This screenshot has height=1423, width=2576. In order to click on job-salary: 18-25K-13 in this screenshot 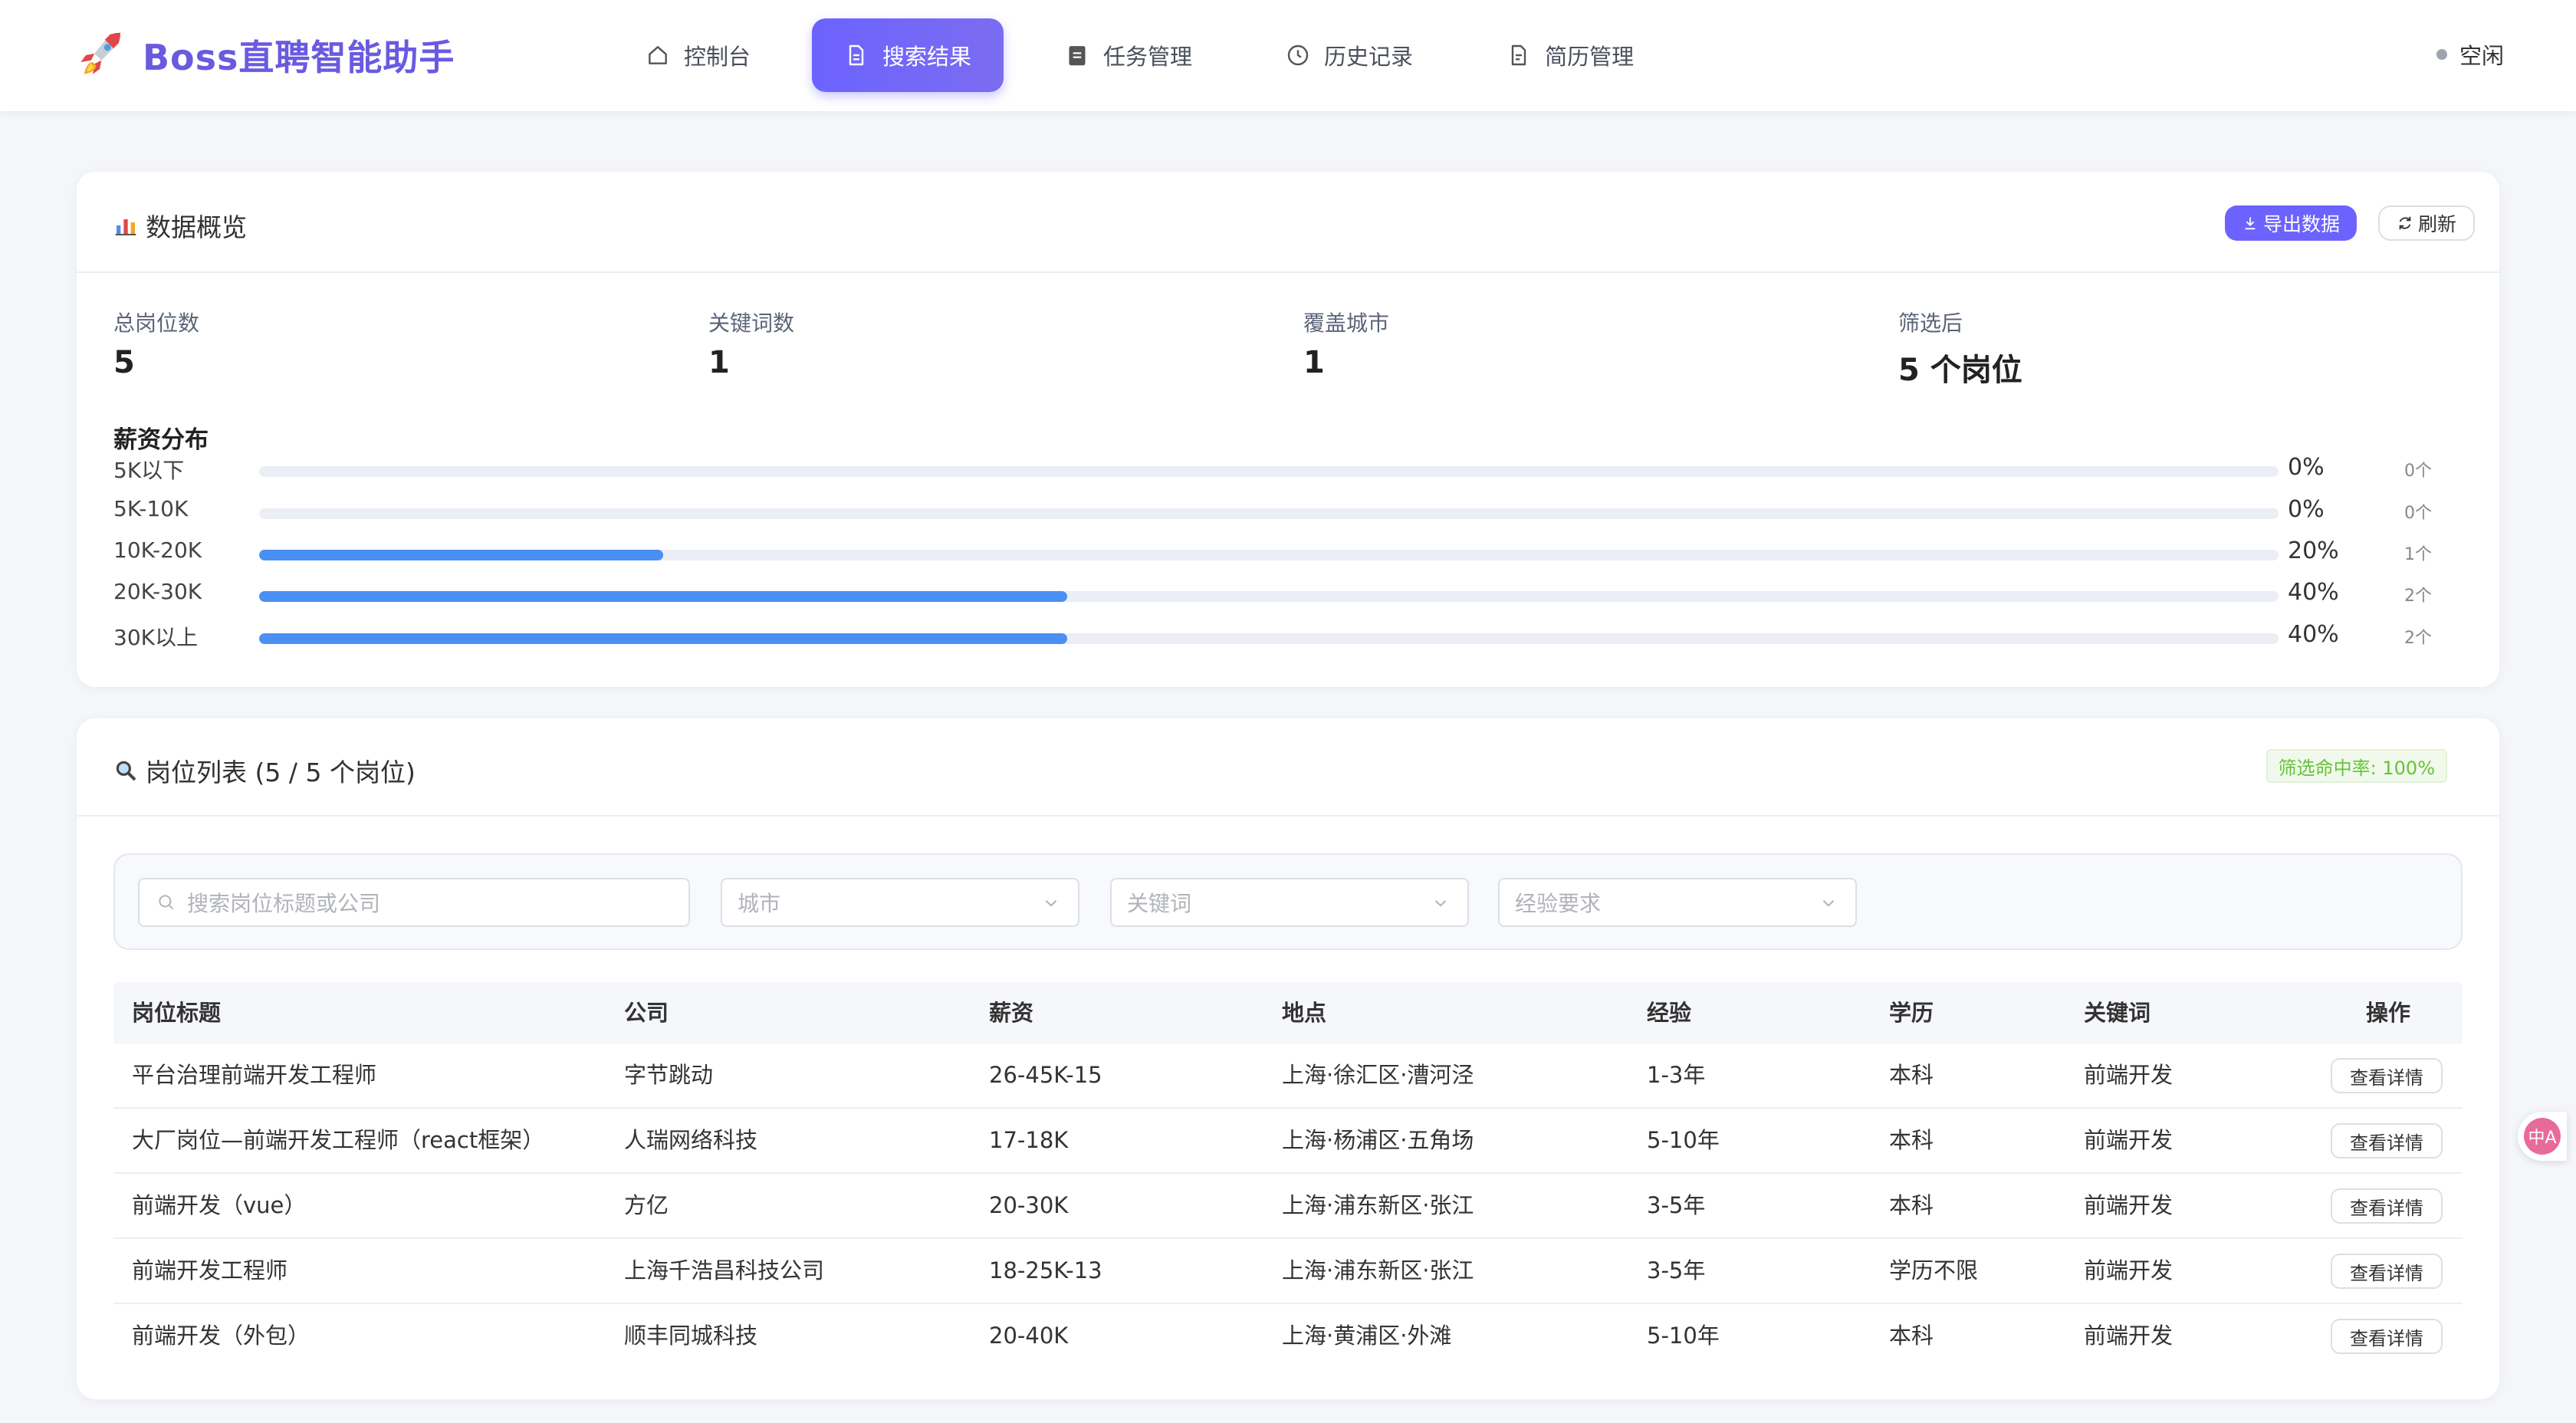, I will do `click(1045, 1270)`.